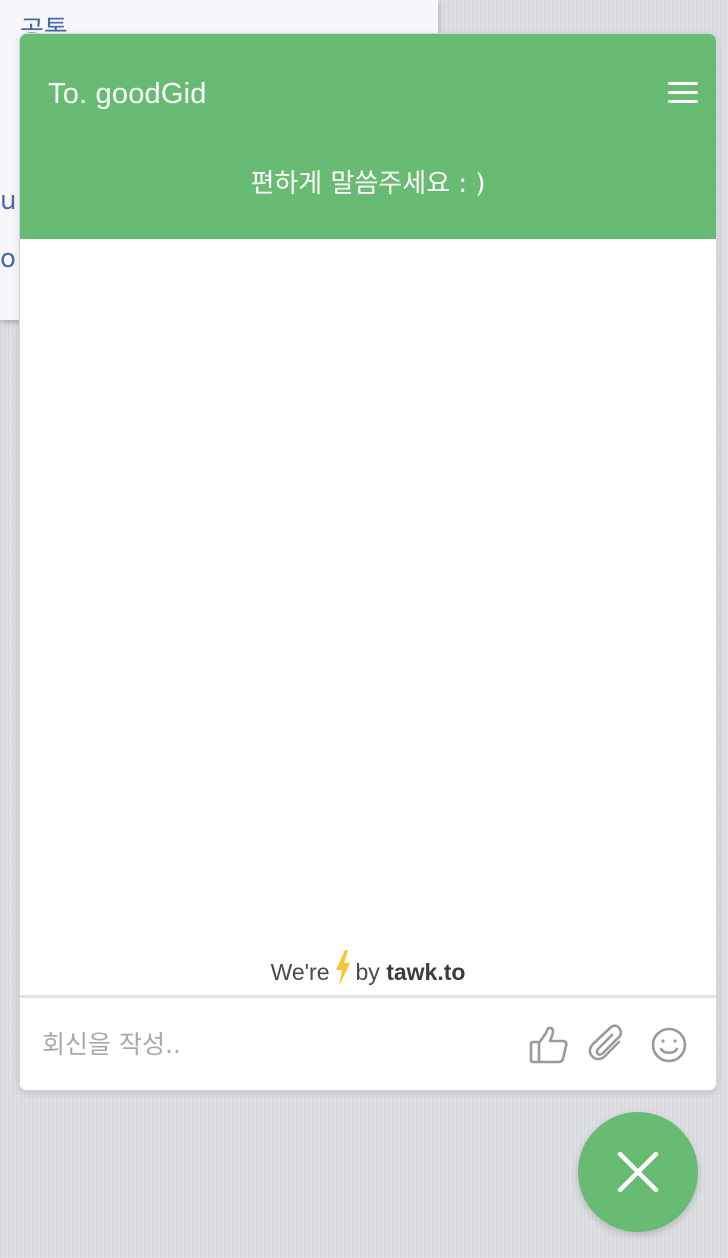 The width and height of the screenshot is (728, 1258). Describe the element at coordinates (669, 1045) in the screenshot. I see `smiley-icon` at that location.